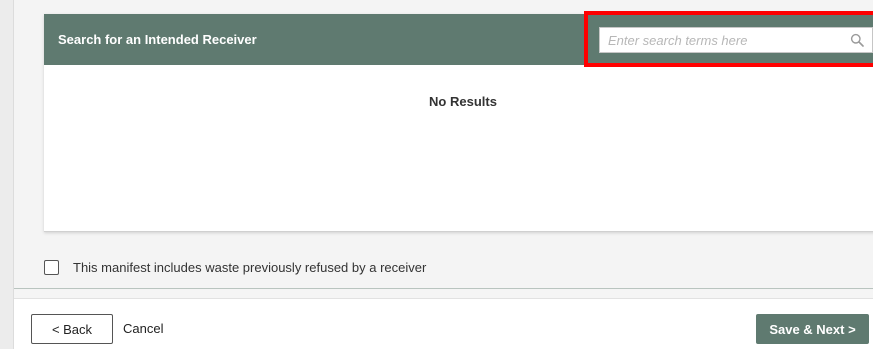  What do you see at coordinates (720, 40) in the screenshot?
I see `search-input` at bounding box center [720, 40].